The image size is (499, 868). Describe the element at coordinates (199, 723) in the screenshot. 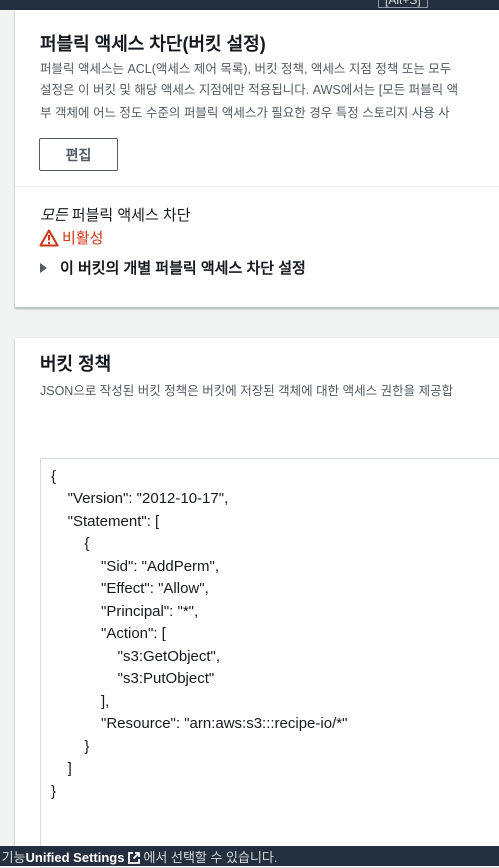

I see `code-line: "Resource": "arn:aws:s3:::recipe-io/*"` at that location.